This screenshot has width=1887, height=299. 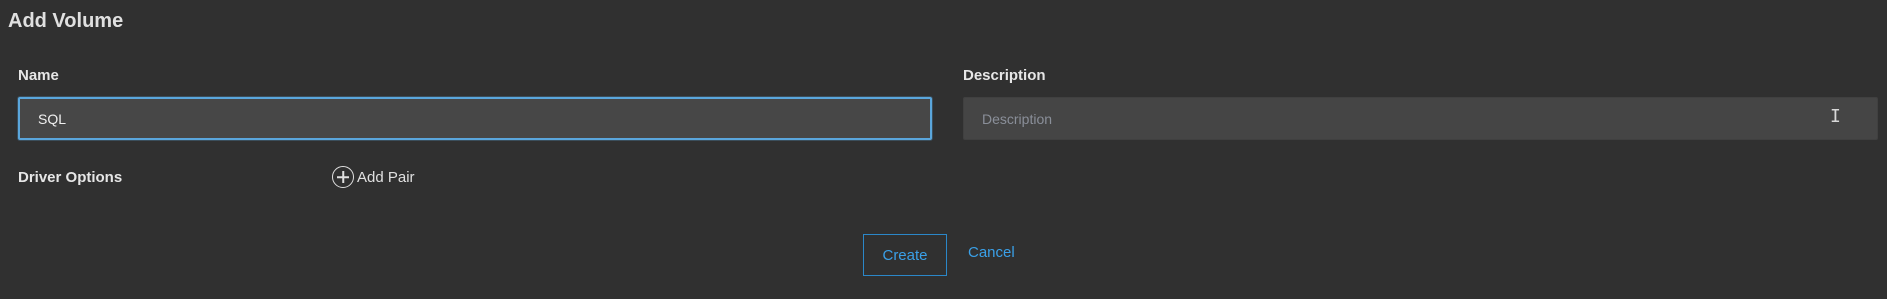 I want to click on add-pair-button: Add Pair, so click(x=373, y=177).